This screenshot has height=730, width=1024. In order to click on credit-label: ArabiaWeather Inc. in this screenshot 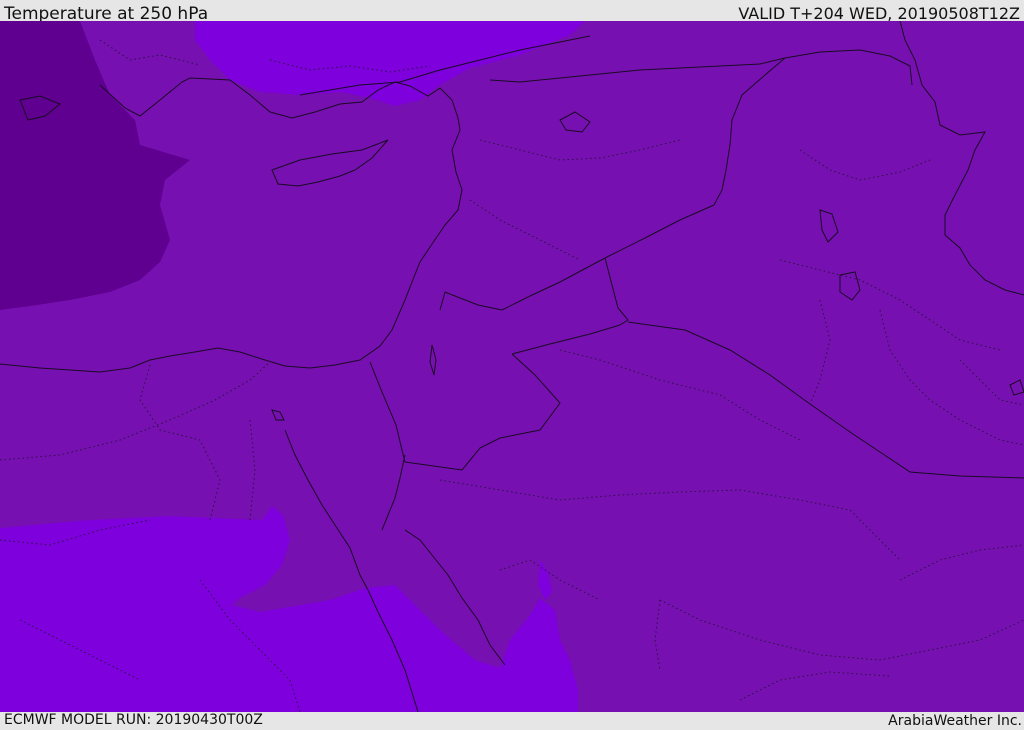, I will do `click(955, 721)`.